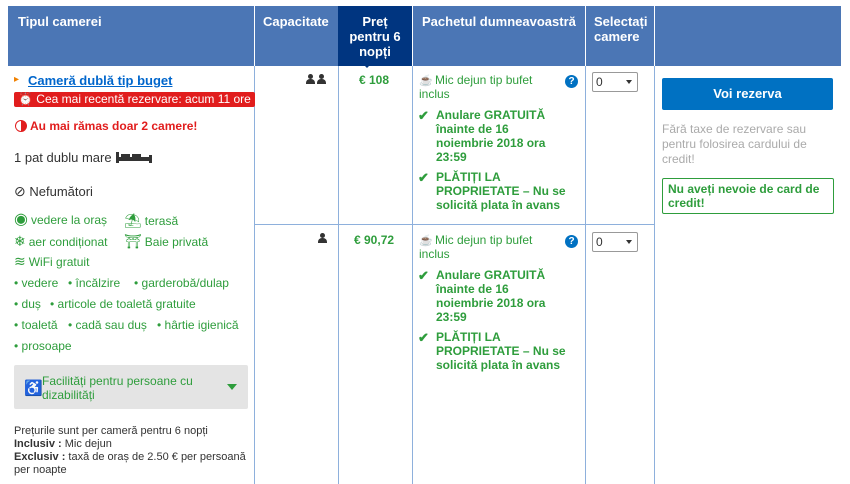 The width and height of the screenshot is (850, 484). What do you see at coordinates (111, 325) in the screenshot?
I see `amenity-label: cadă sau duș` at bounding box center [111, 325].